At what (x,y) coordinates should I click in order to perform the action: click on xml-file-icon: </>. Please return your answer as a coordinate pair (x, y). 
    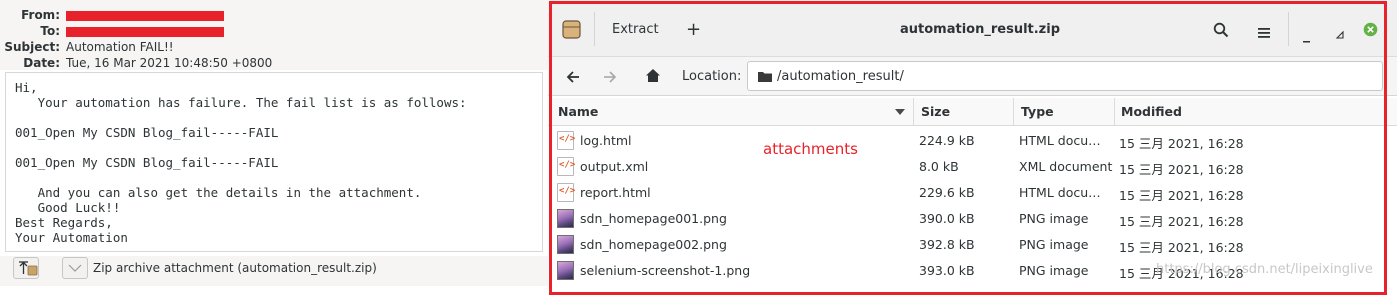
    Looking at the image, I should click on (566, 166).